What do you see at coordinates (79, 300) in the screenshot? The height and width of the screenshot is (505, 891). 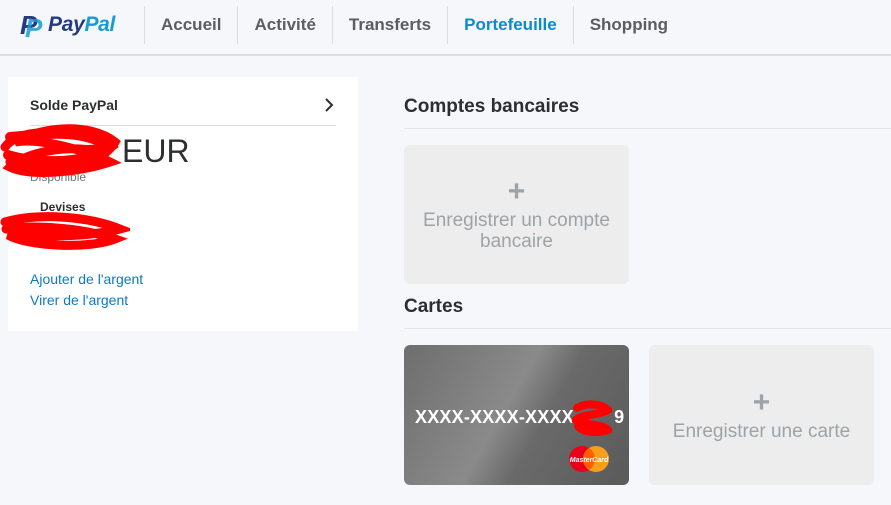 I see `withdraw-money-link: Virer de l'argent` at bounding box center [79, 300].